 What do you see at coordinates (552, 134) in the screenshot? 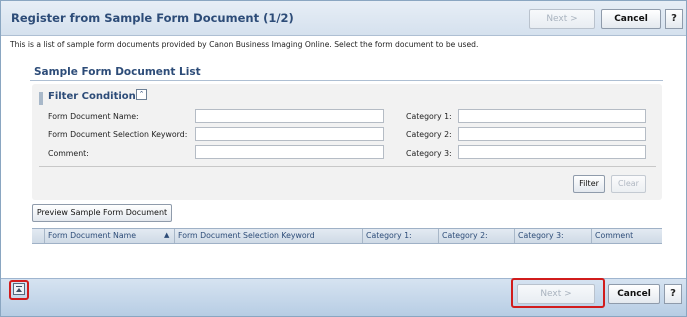
I see `category2-input` at bounding box center [552, 134].